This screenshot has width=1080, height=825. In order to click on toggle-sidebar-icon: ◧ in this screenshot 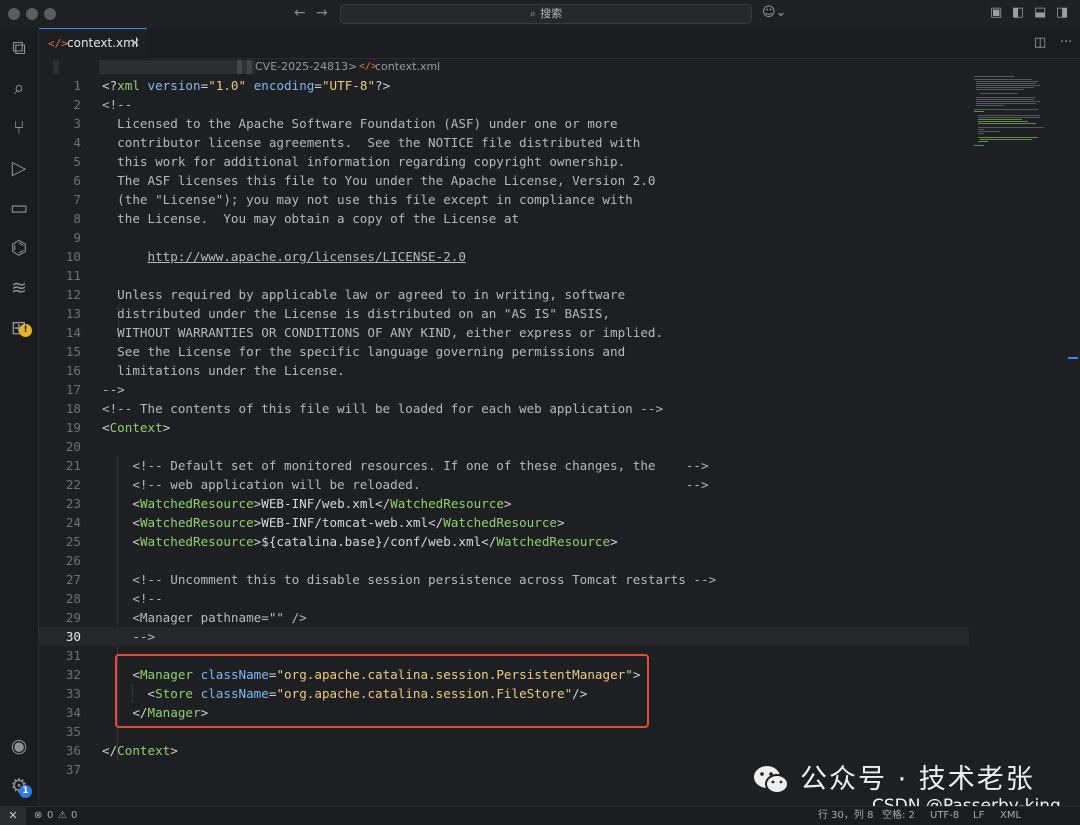, I will do `click(1018, 12)`.